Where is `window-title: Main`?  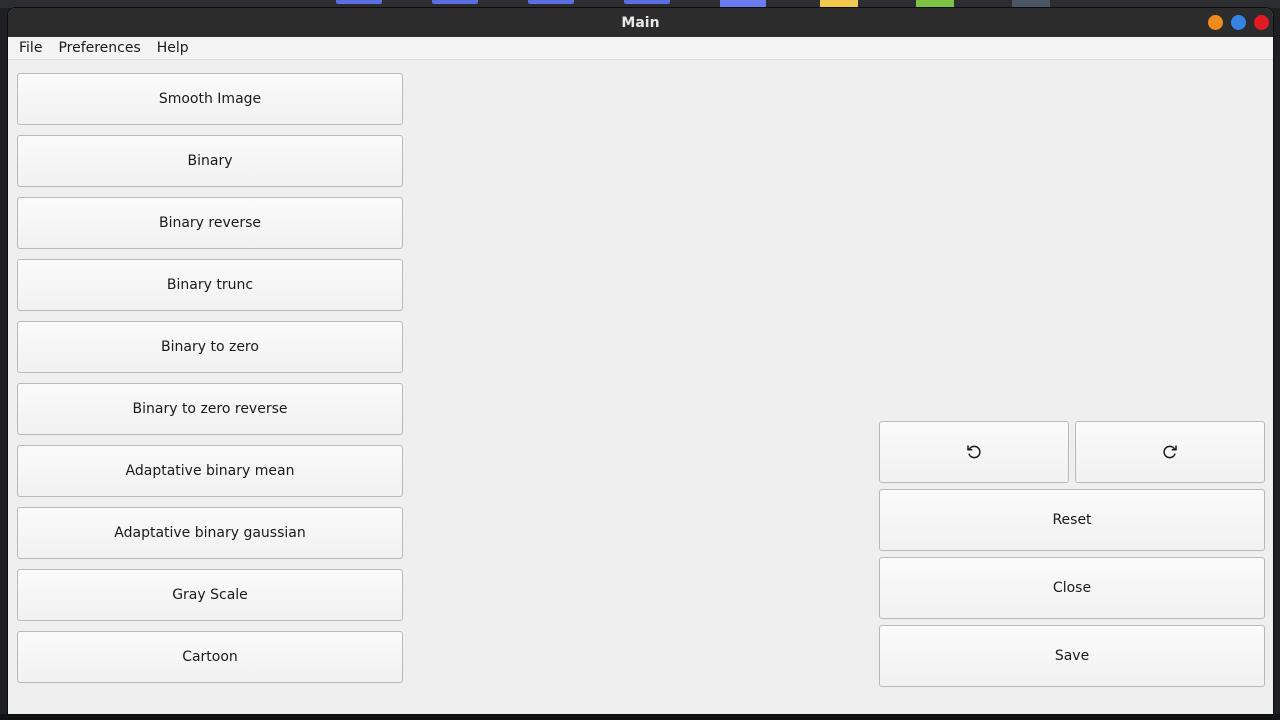 window-title: Main is located at coordinates (640, 22).